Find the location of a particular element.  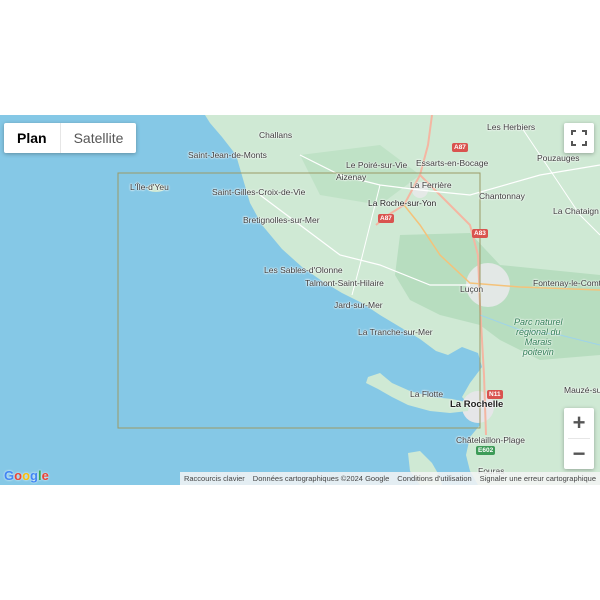

place-label: Aizenay is located at coordinates (351, 177).